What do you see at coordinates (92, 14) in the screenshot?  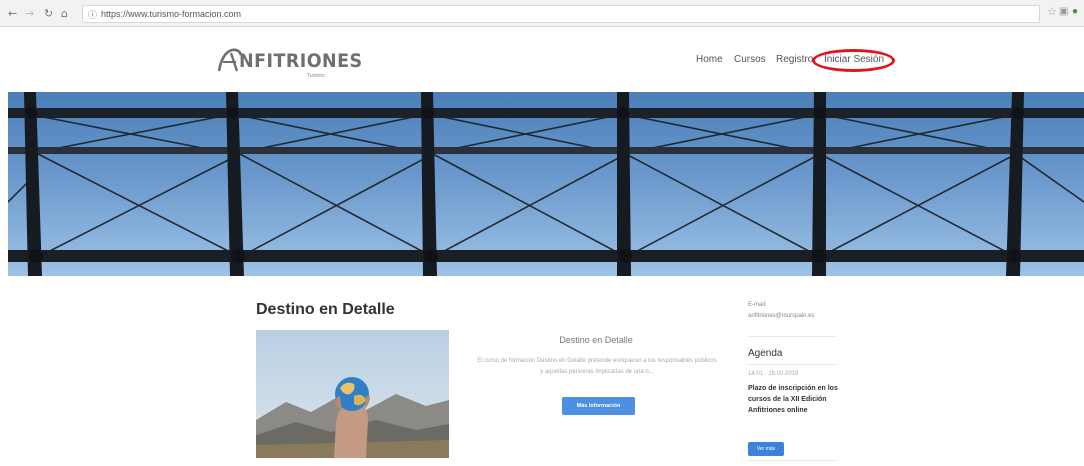 I see `info-icon: ⓘ` at bounding box center [92, 14].